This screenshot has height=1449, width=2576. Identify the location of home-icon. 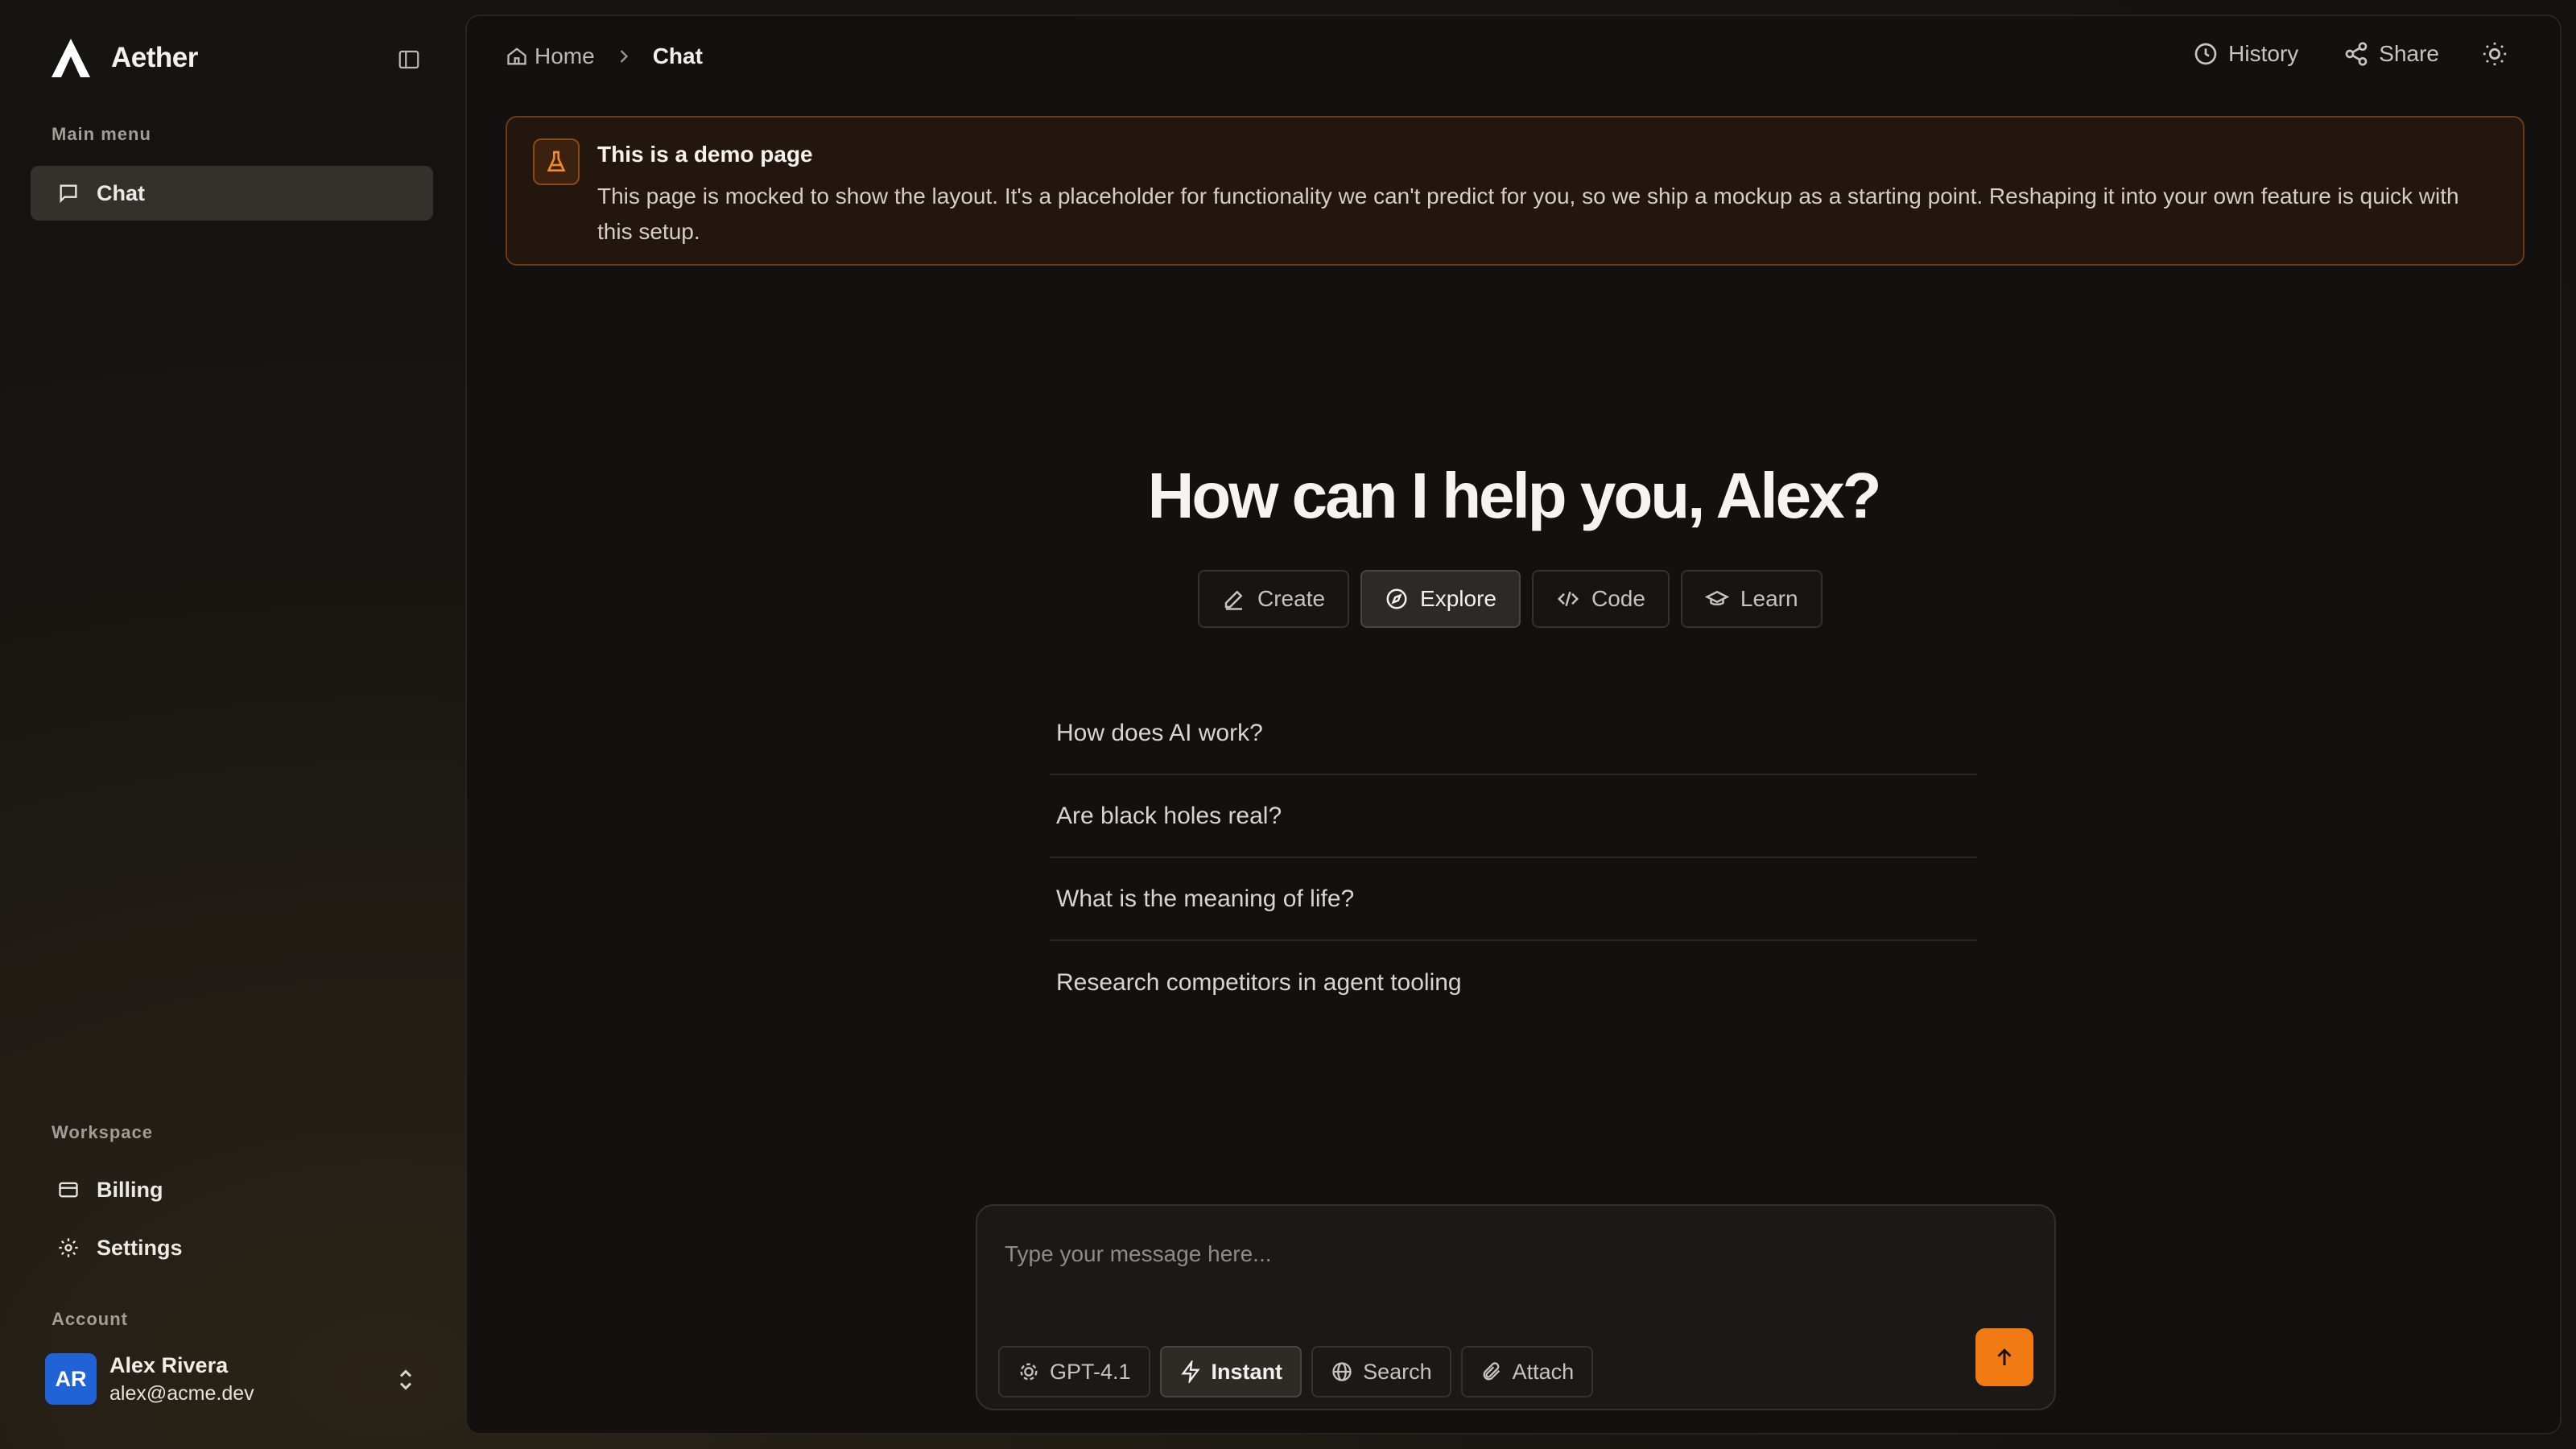
(516, 56).